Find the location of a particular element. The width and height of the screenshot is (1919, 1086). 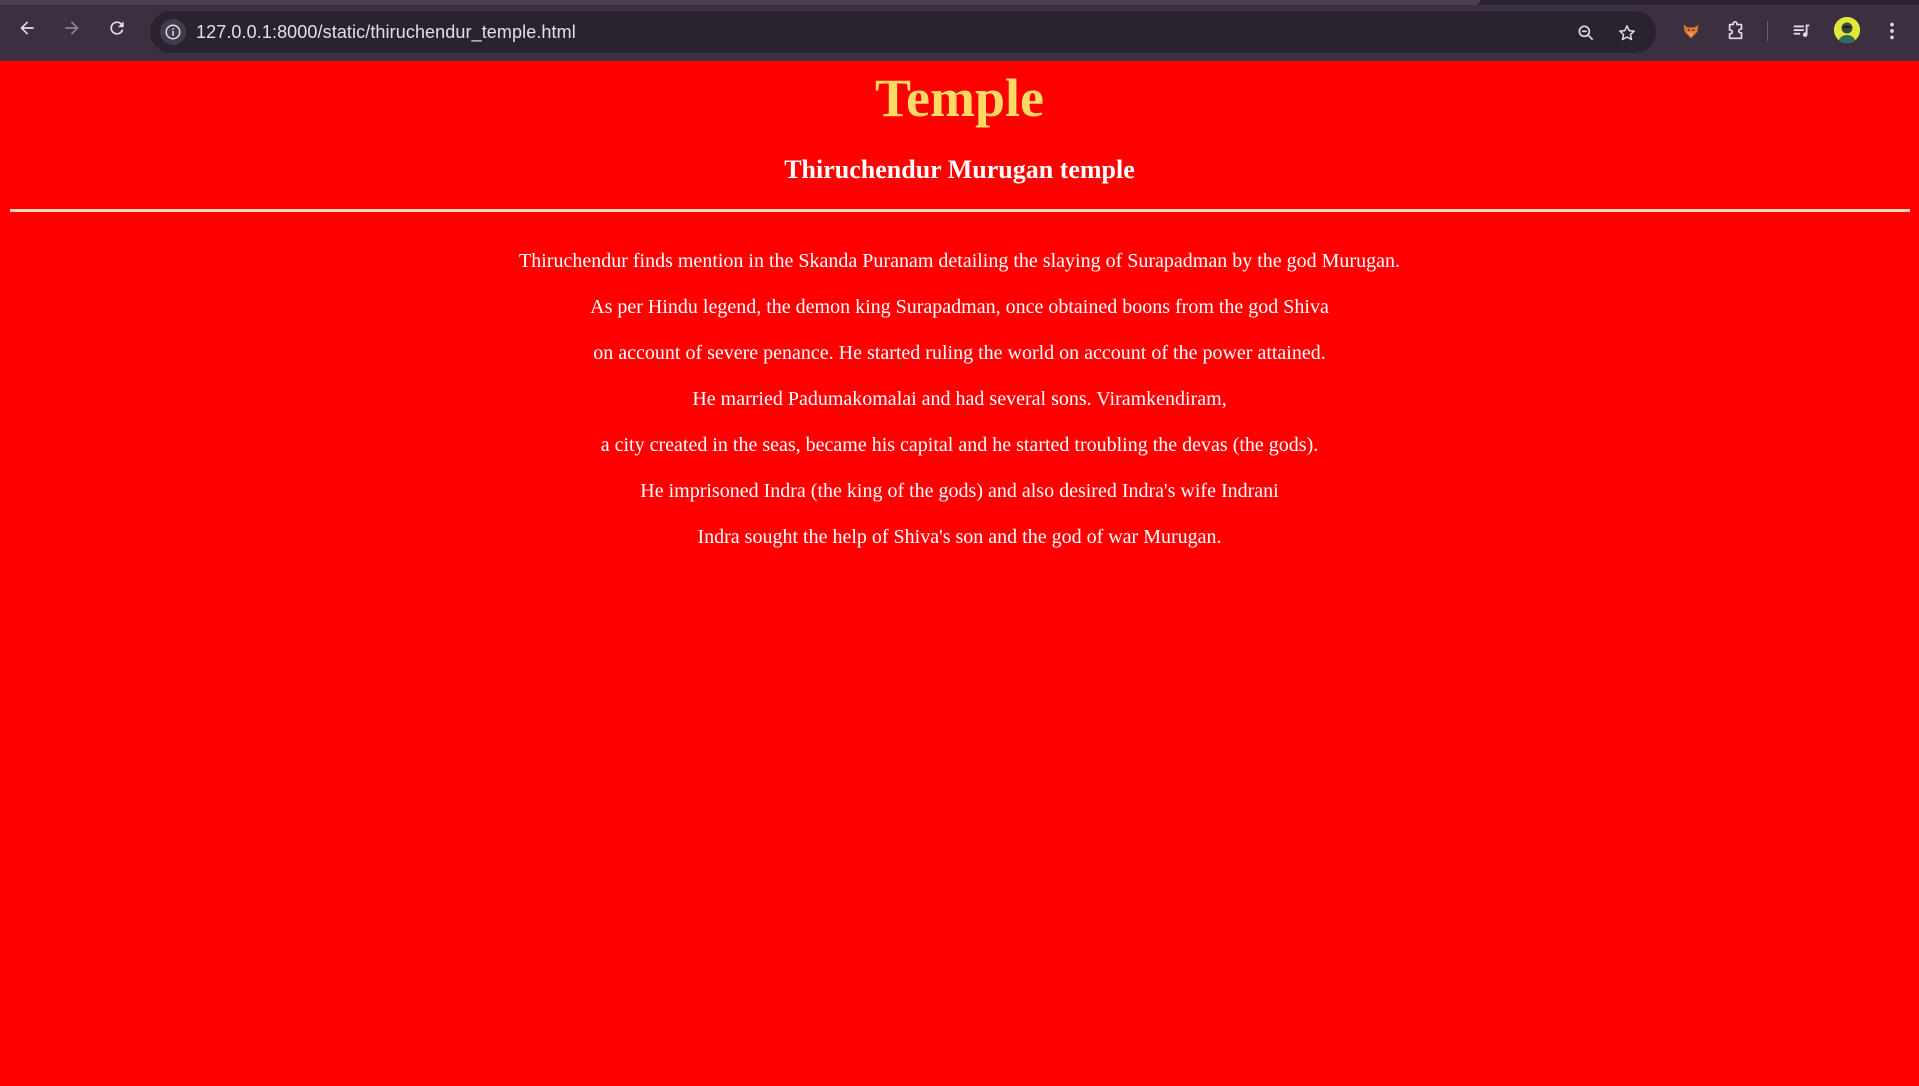

zoom-button is located at coordinates (1586, 33).